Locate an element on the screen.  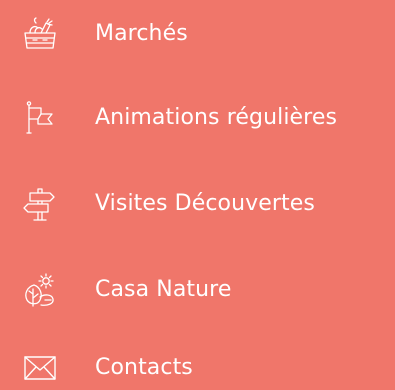
menu-item-label: Animations régulières is located at coordinates (216, 117).